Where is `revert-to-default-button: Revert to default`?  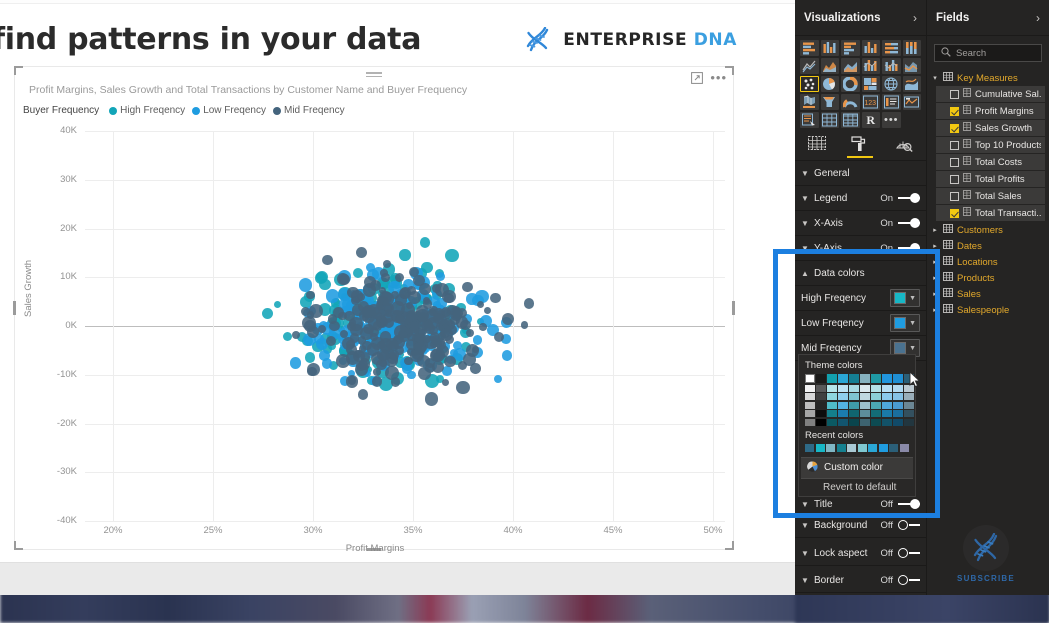
revert-to-default-button: Revert to default is located at coordinates (857, 488).